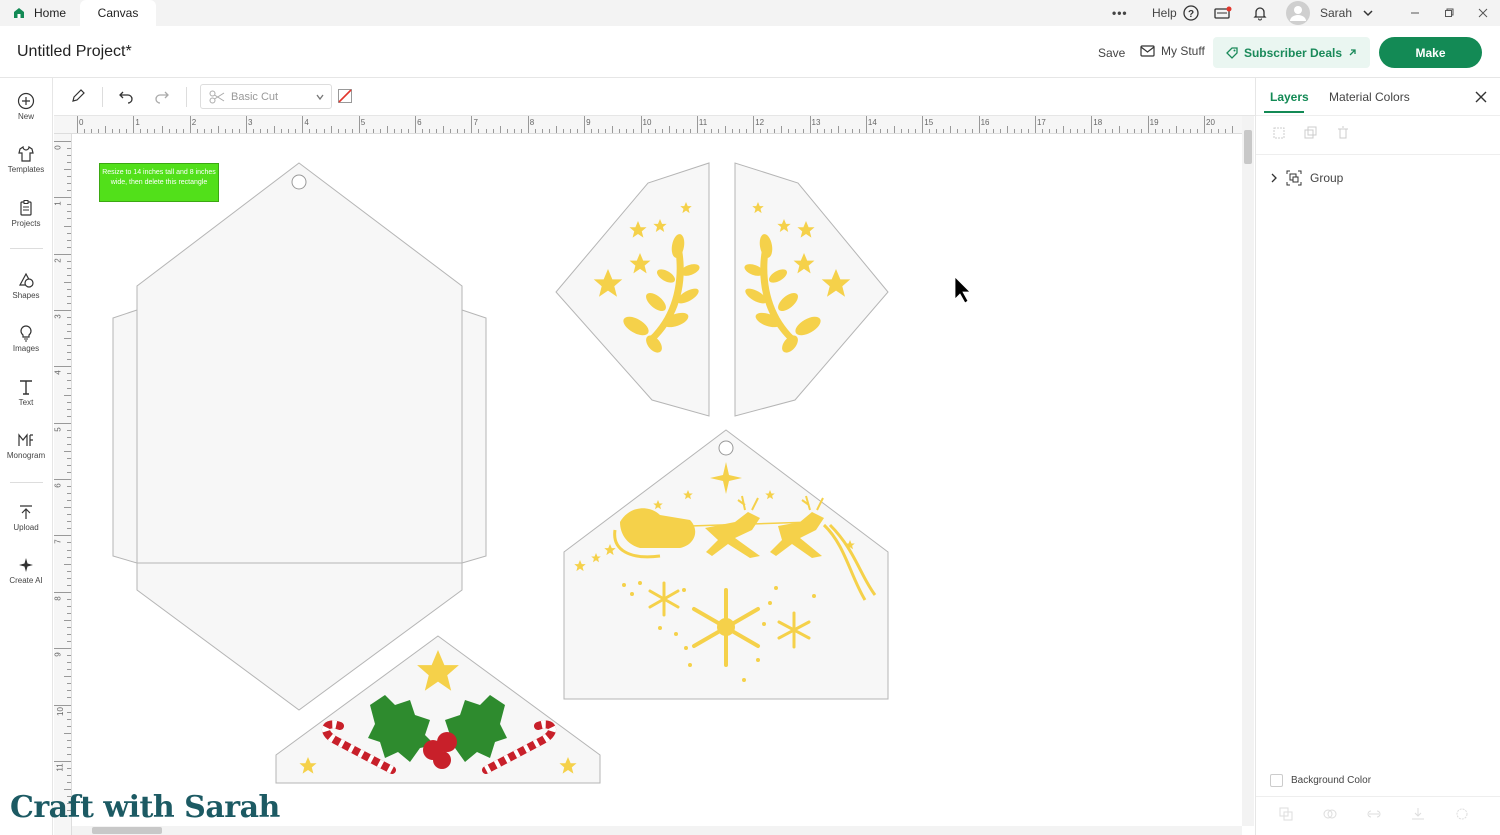  What do you see at coordinates (126, 96) in the screenshot?
I see `undo-icon` at bounding box center [126, 96].